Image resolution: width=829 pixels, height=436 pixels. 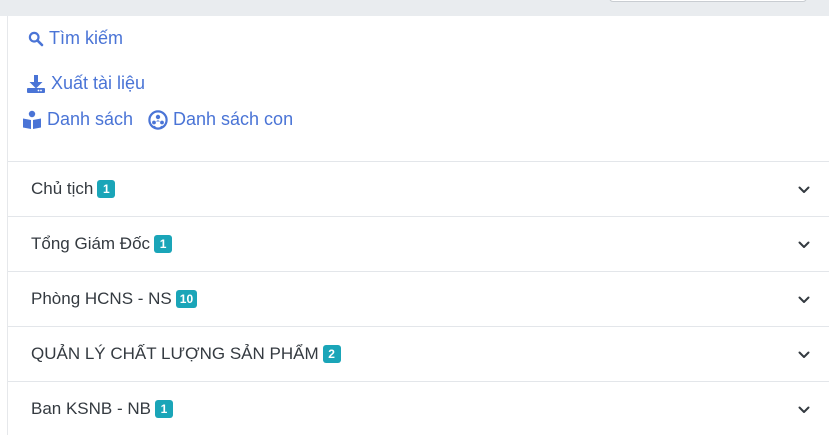 I want to click on department-name: Tổng Giám Đốc 1, so click(x=102, y=244).